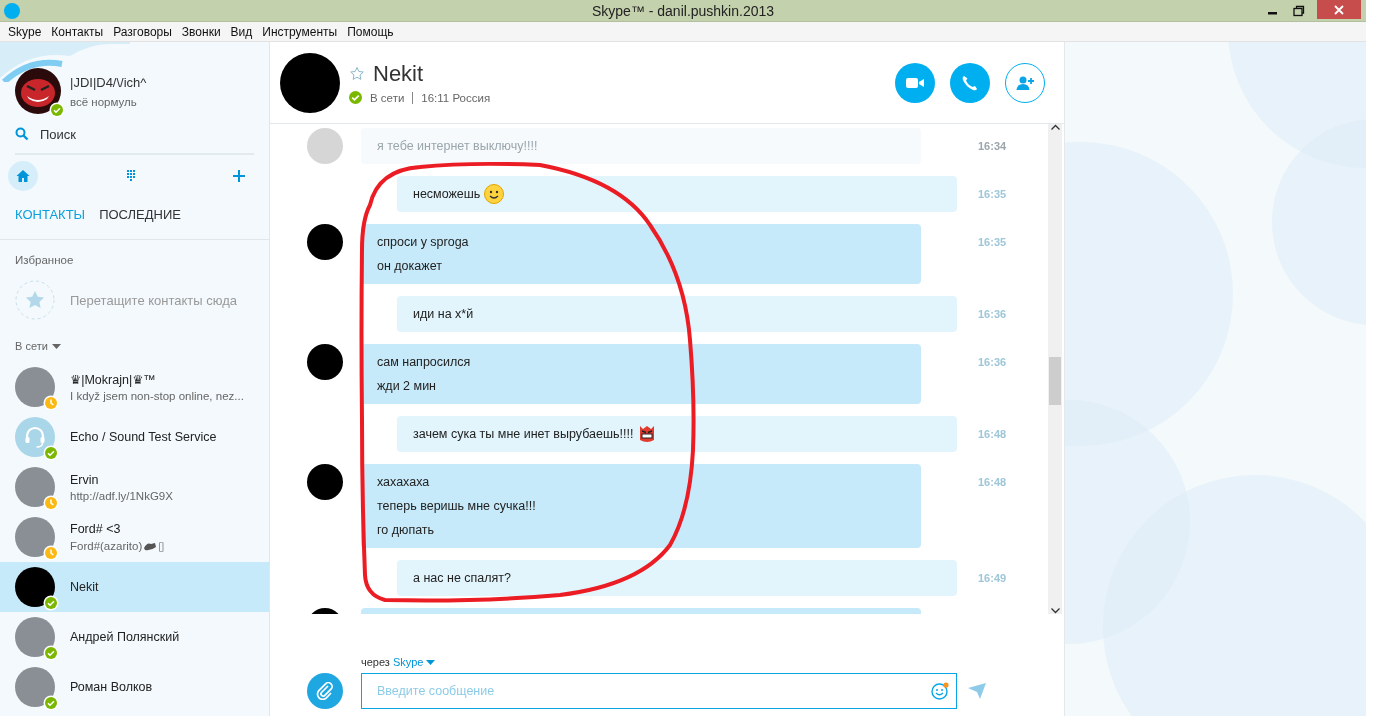 This screenshot has width=1392, height=716. I want to click on scroll-down-icon, so click(1055, 611).